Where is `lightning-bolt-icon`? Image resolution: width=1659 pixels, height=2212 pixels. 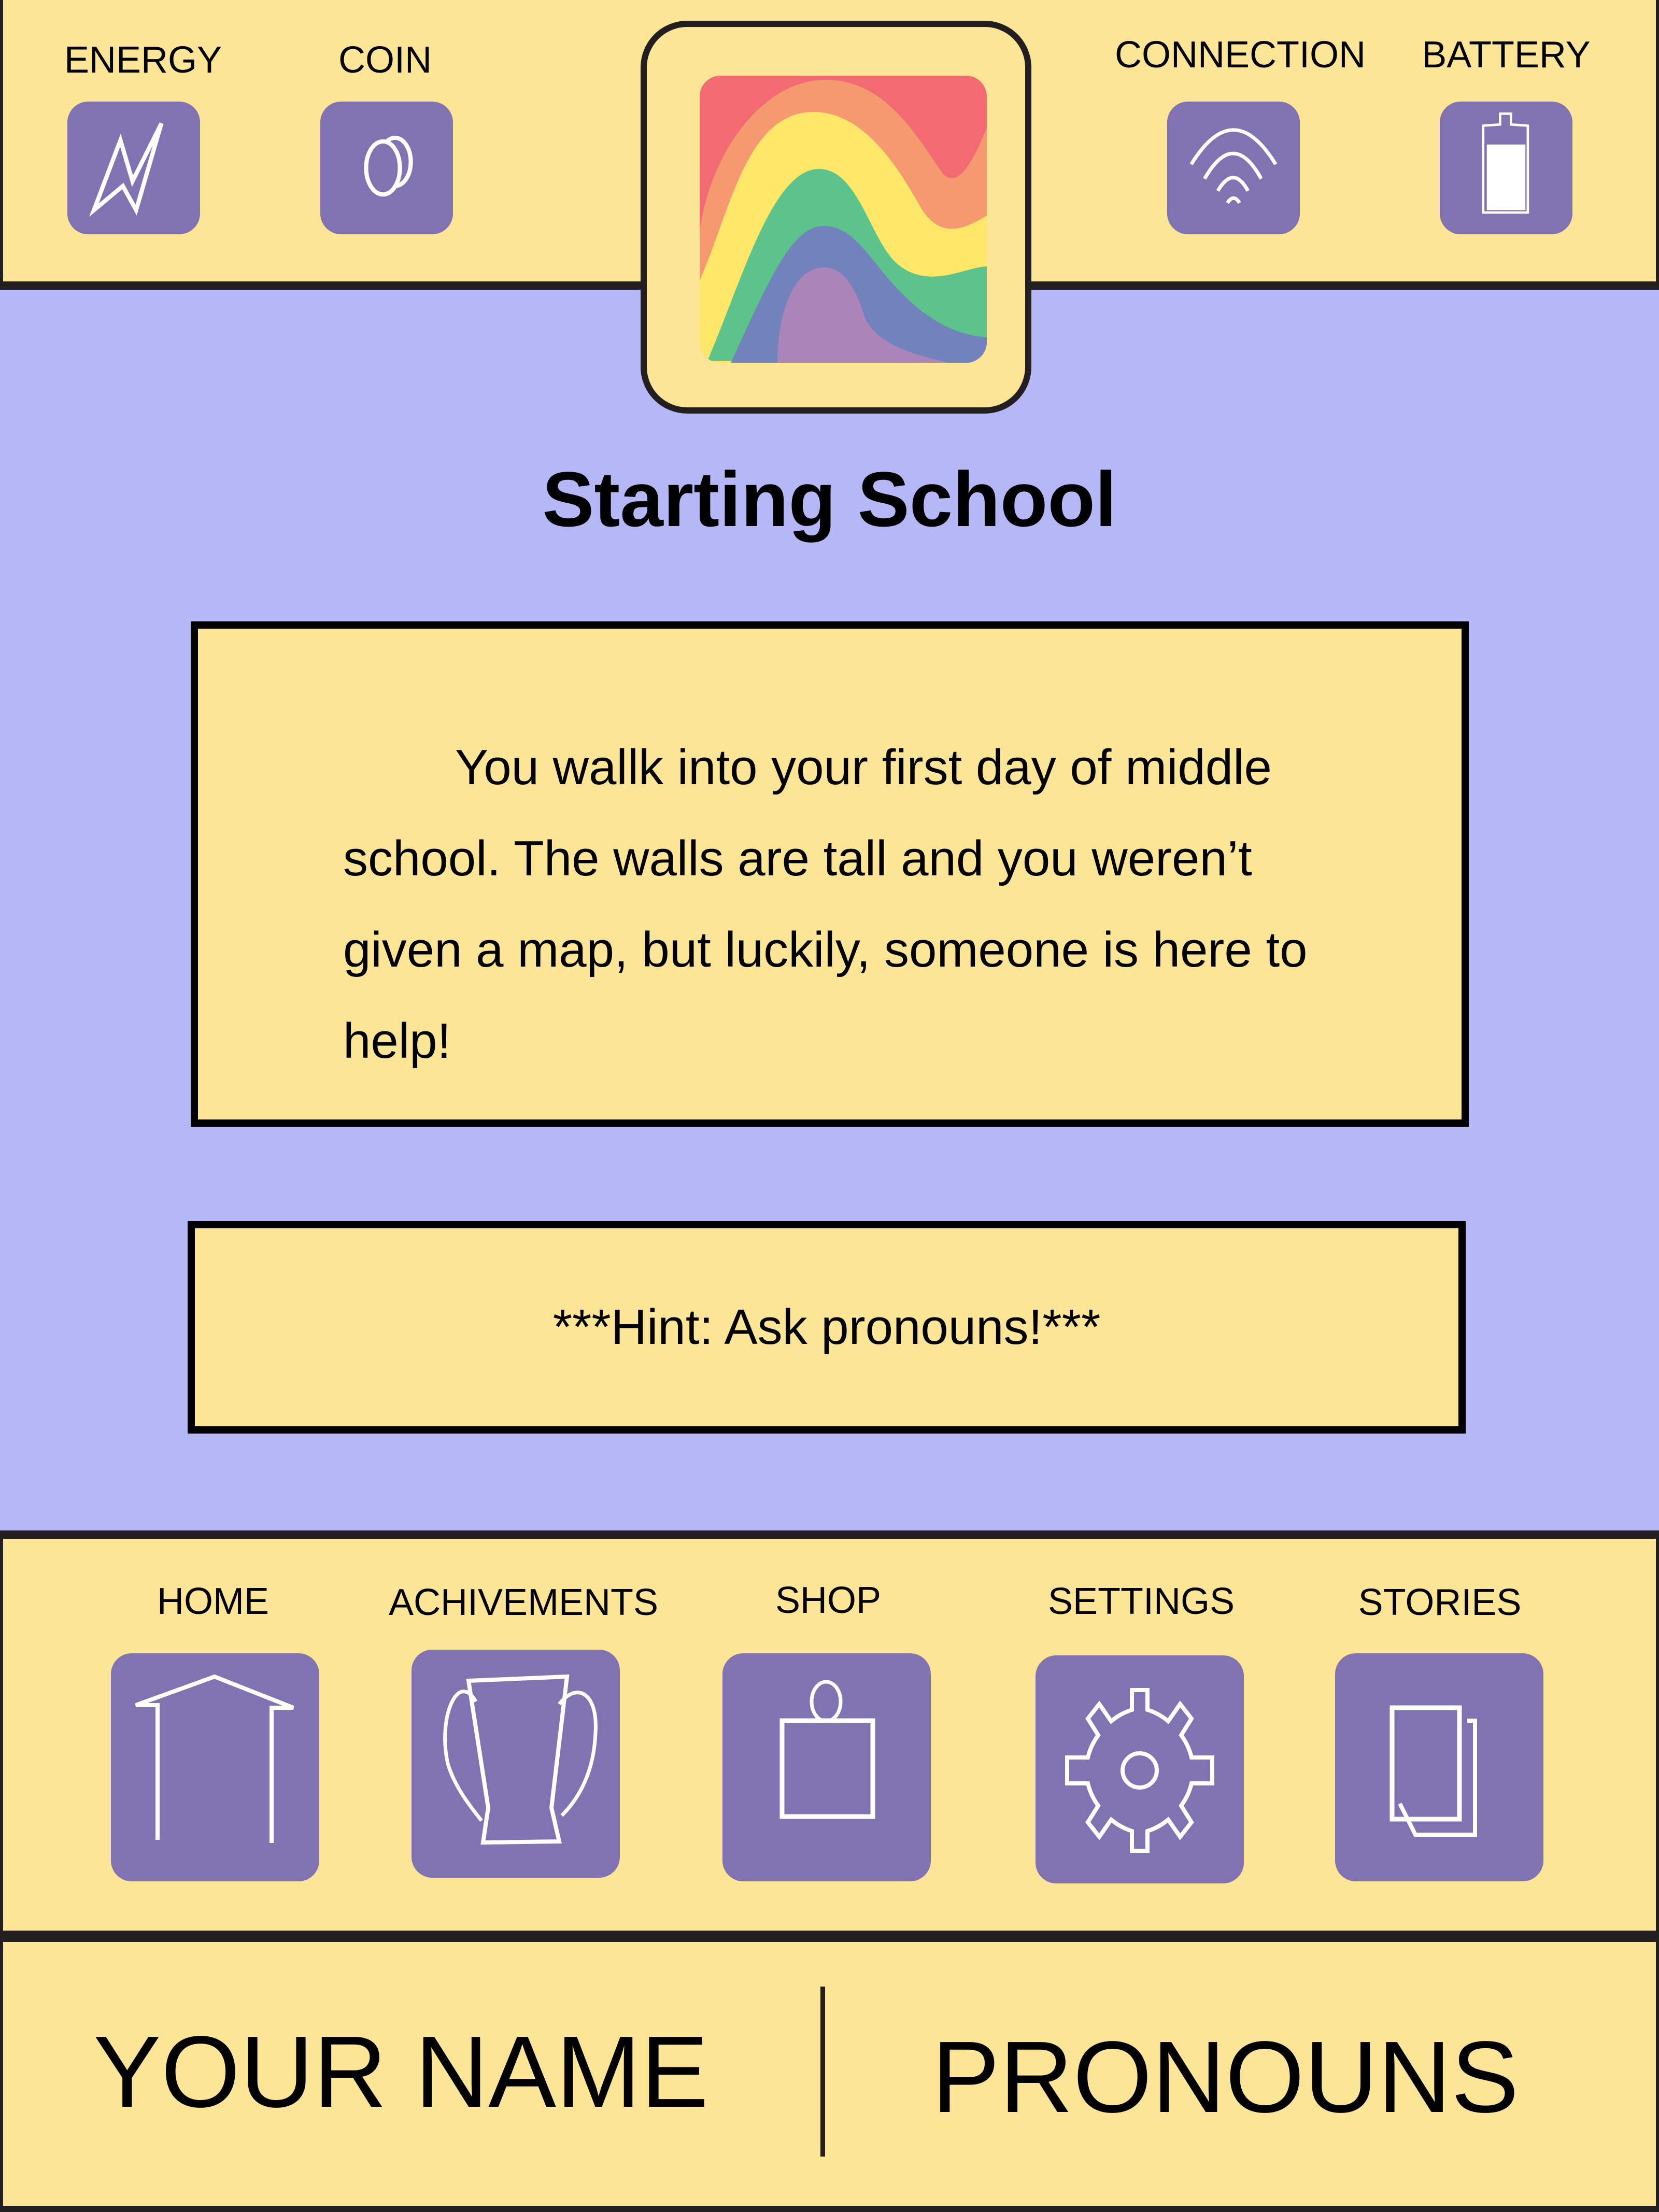 lightning-bolt-icon is located at coordinates (126, 169).